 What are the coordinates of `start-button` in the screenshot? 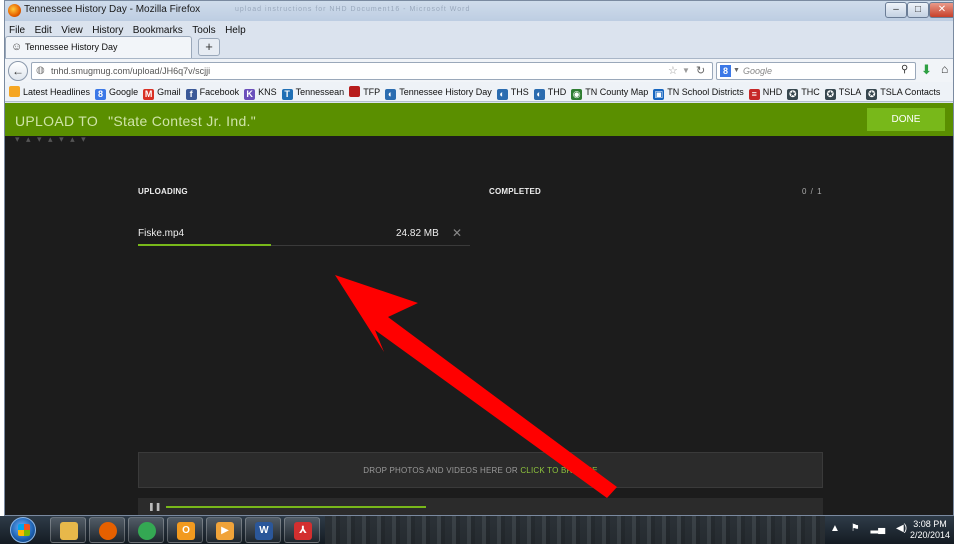 It's located at (23, 530).